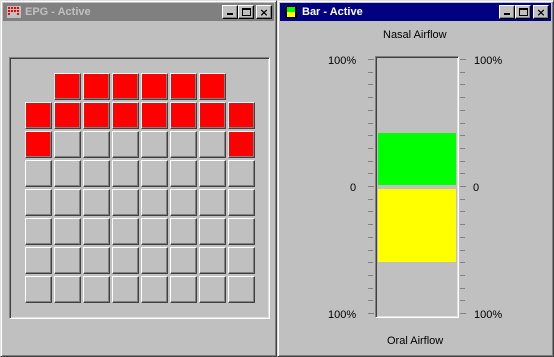 The width and height of the screenshot is (554, 357). What do you see at coordinates (291, 12) in the screenshot?
I see `bar-chart-icon` at bounding box center [291, 12].